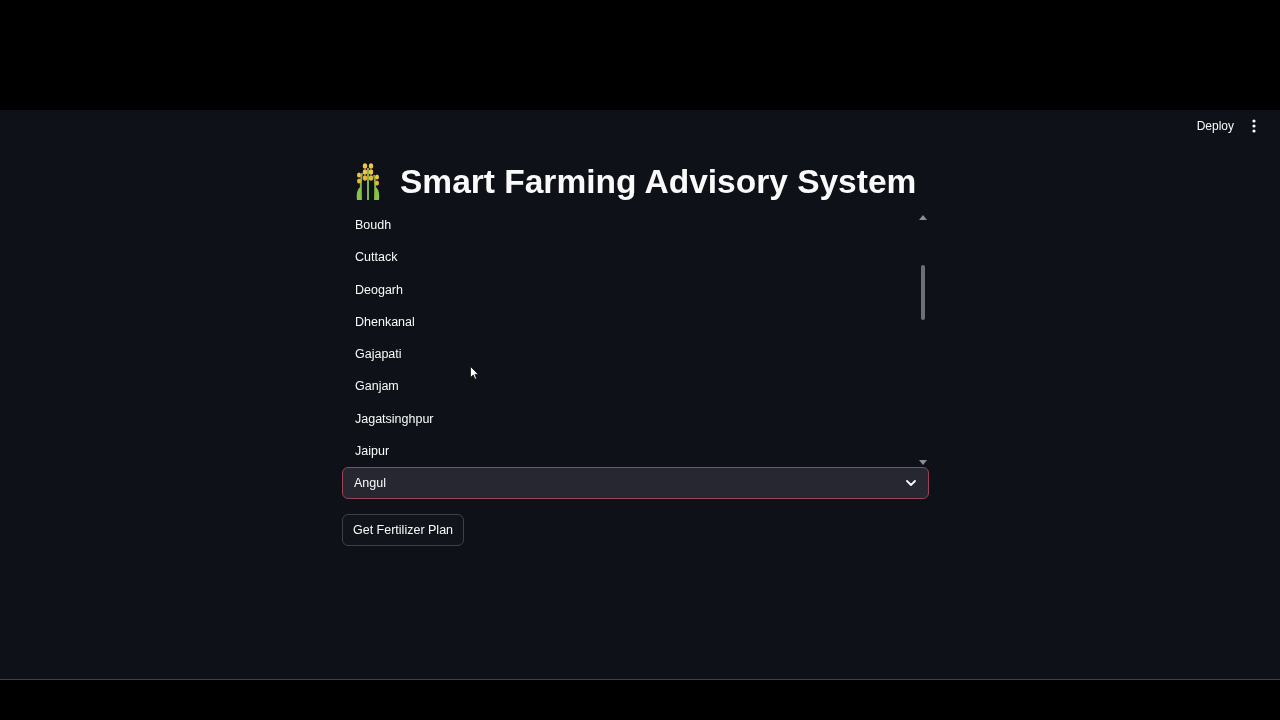 The width and height of the screenshot is (1280, 720). I want to click on more-options-icon, so click(1254, 126).